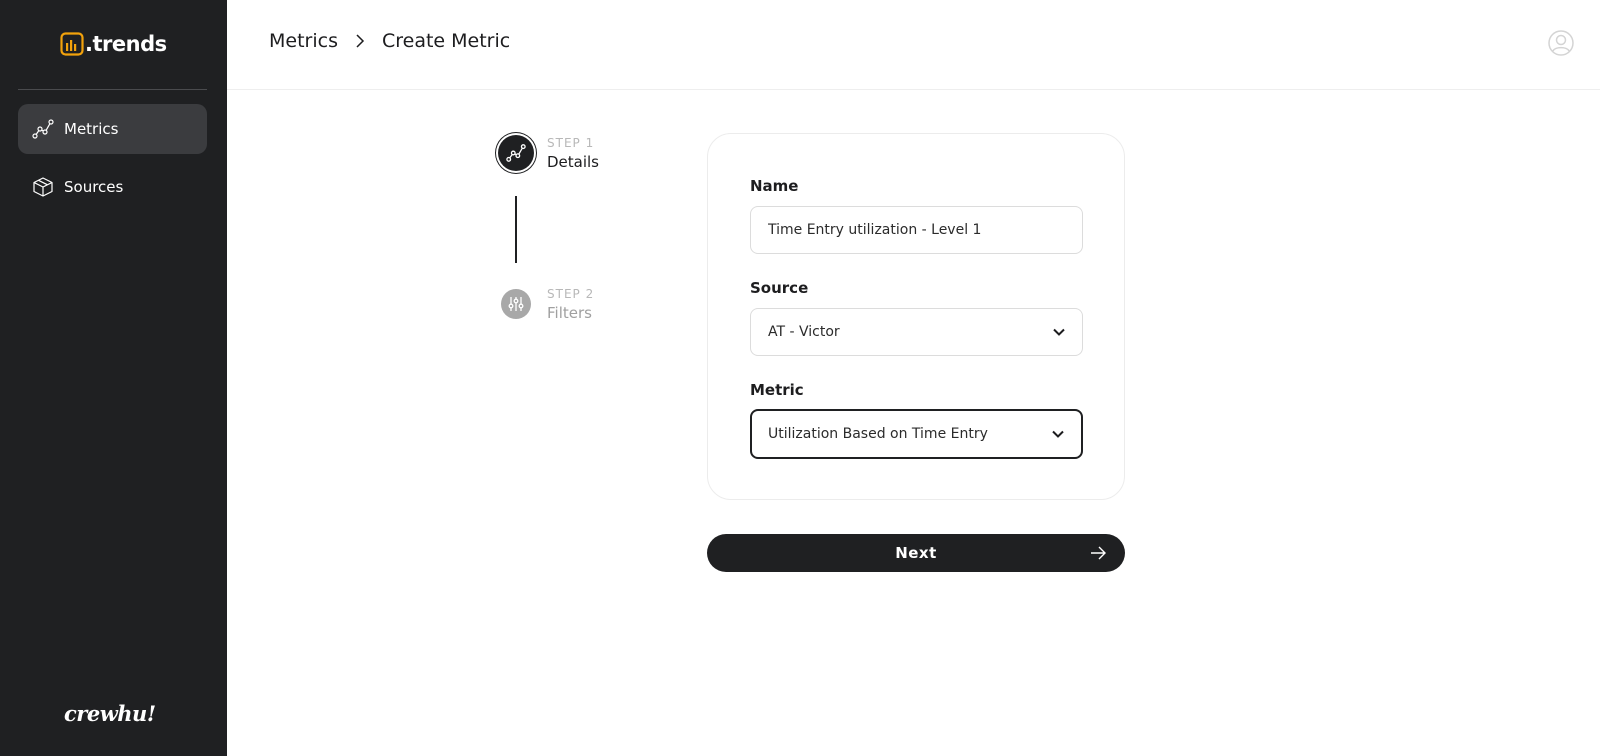  Describe the element at coordinates (516, 229) in the screenshot. I see `step-connector` at that location.